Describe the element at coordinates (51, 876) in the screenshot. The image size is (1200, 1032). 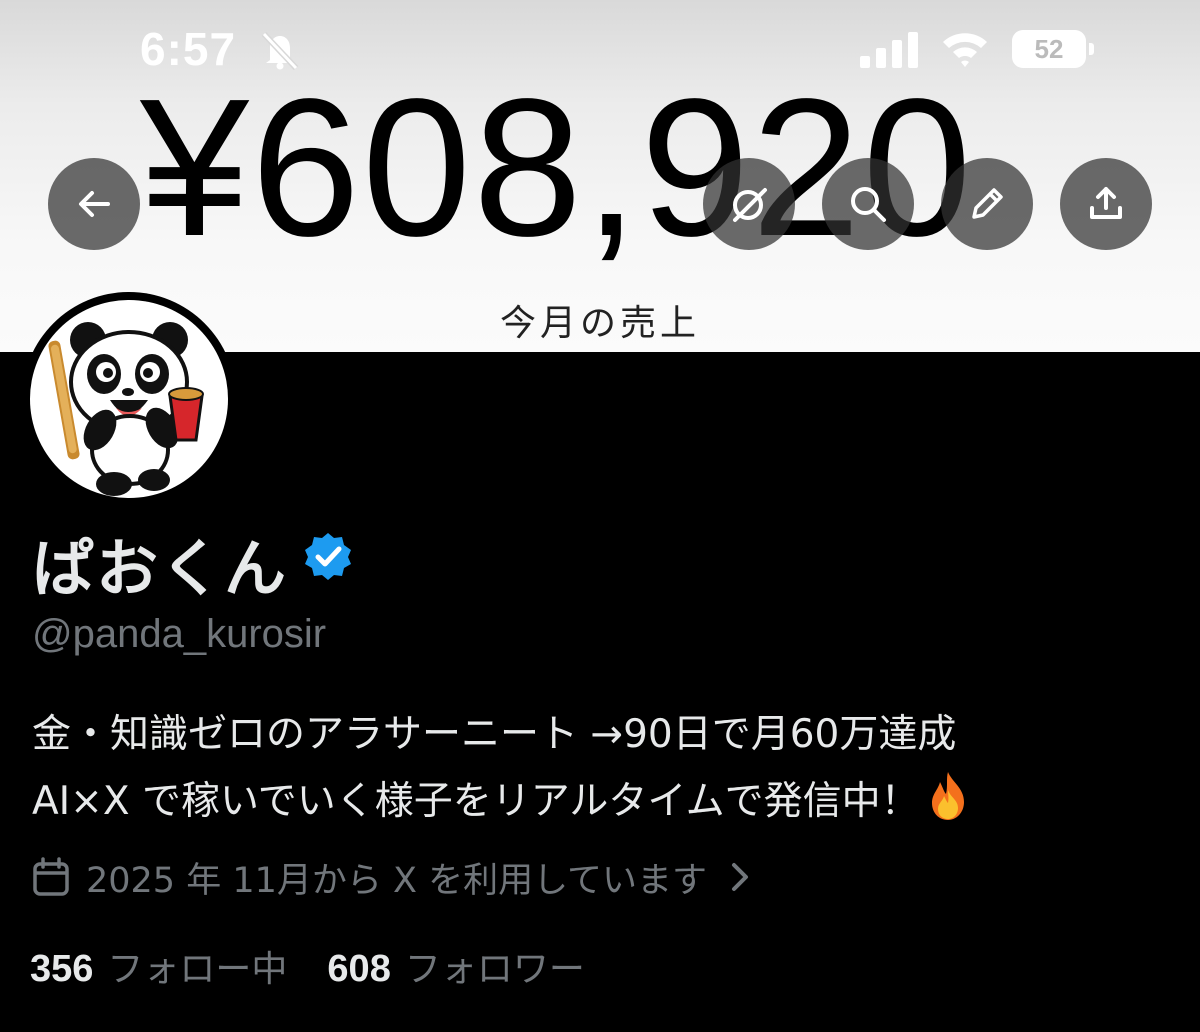
I see `calendar-icon` at that location.